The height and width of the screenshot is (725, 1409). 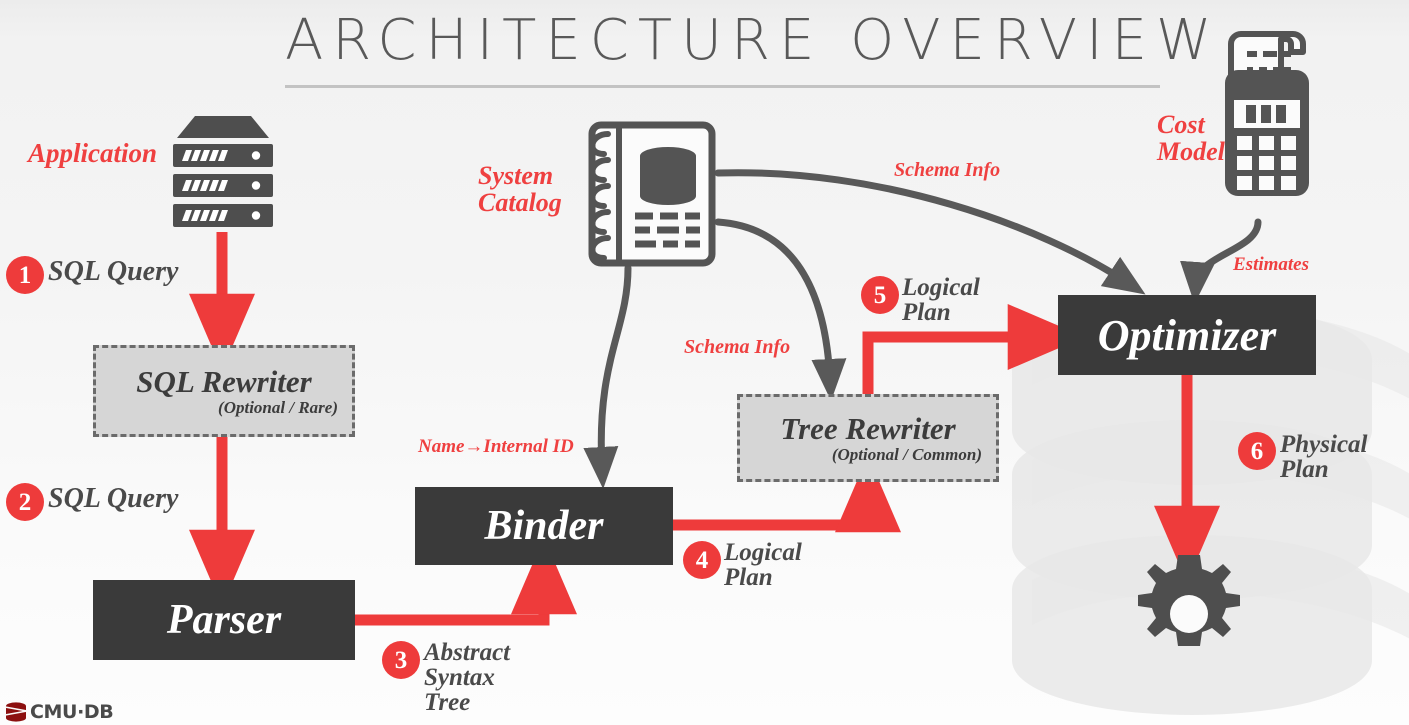 I want to click on tree-rewriter-subtitle: (Optional / Common), so click(x=906, y=454).